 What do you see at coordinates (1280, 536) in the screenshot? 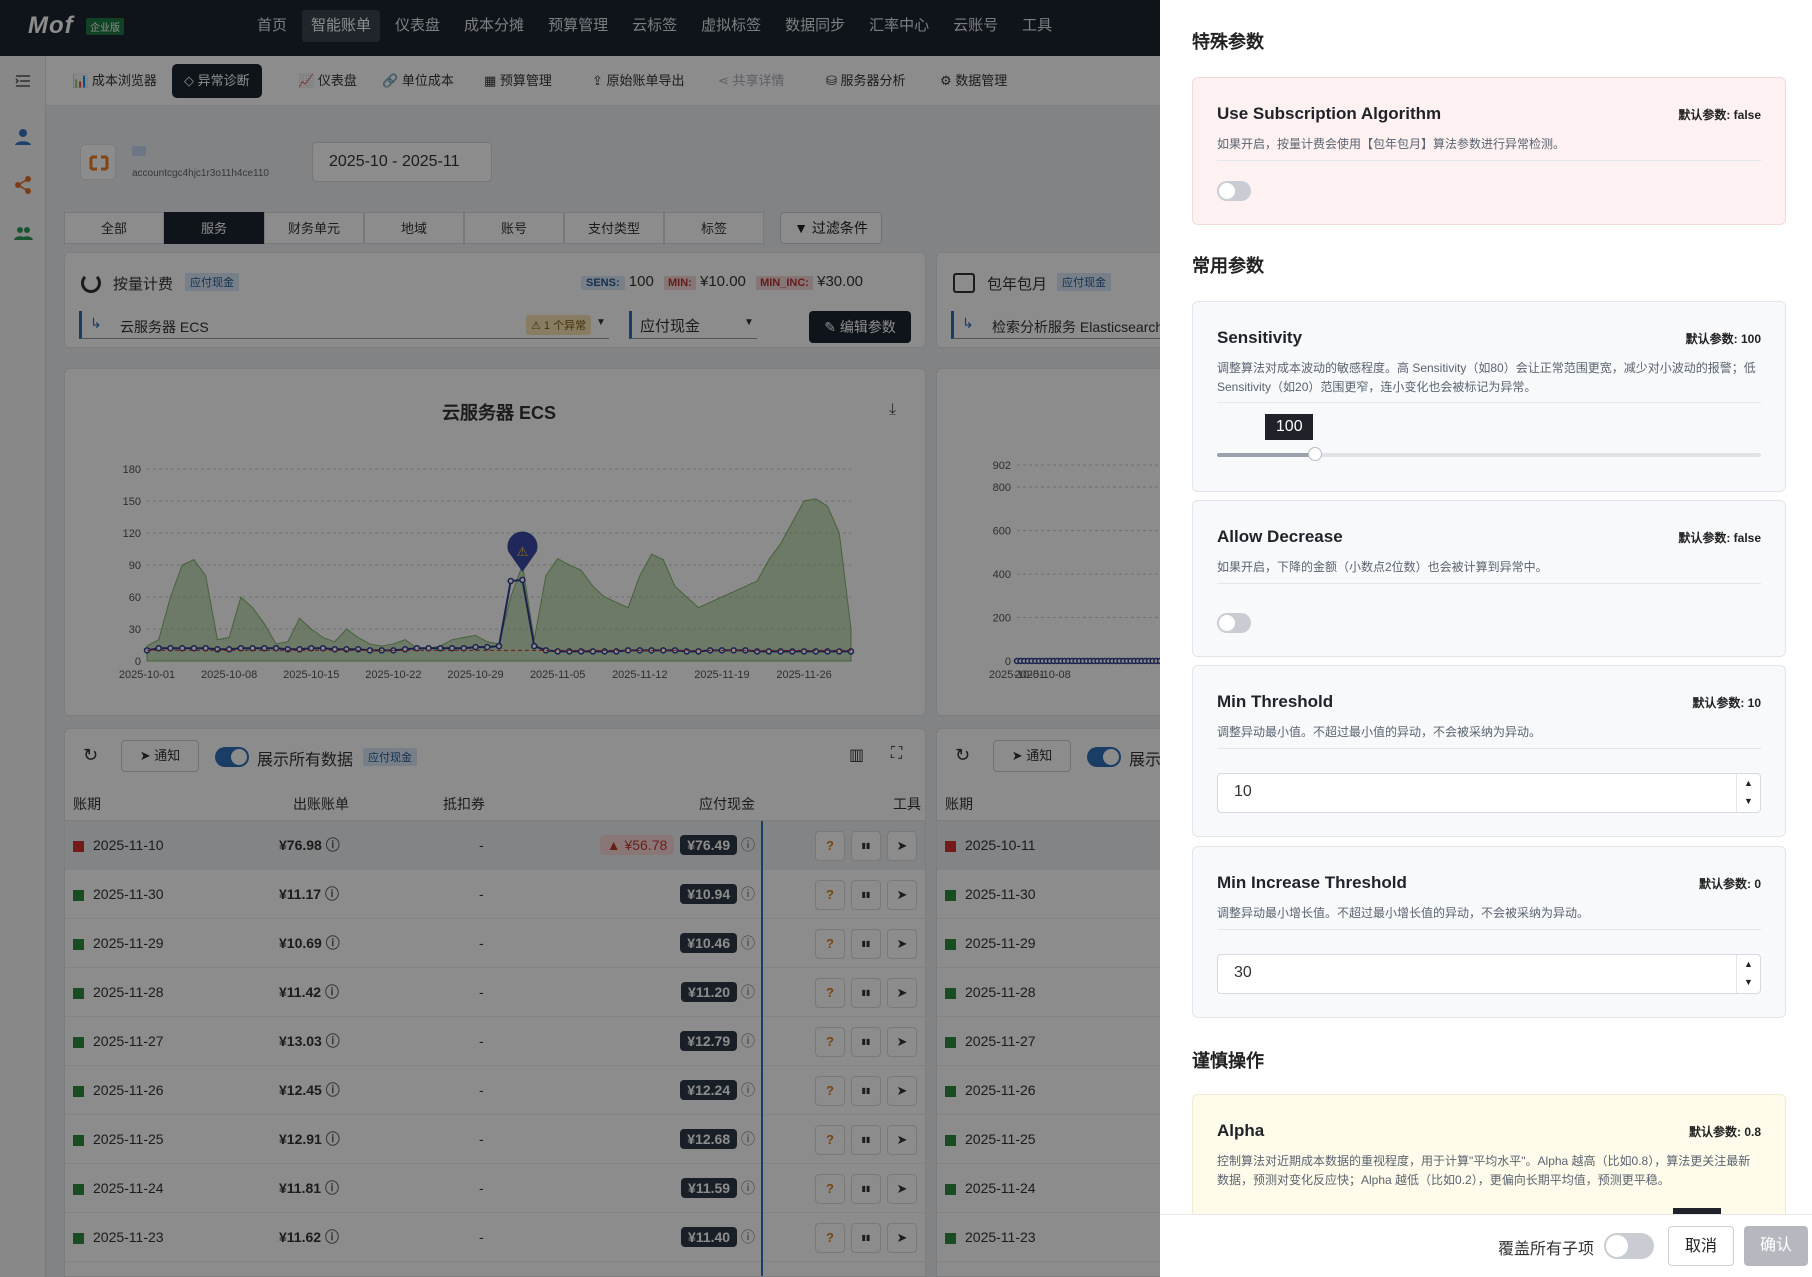
I see `param-title: Allow Decrease` at bounding box center [1280, 536].